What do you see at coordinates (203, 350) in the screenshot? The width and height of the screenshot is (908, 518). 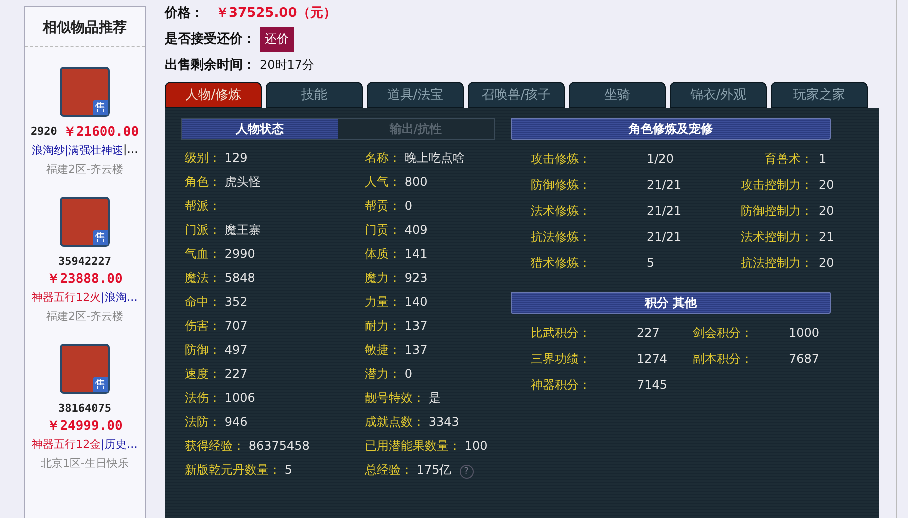 I see `stat-label: 防御：` at bounding box center [203, 350].